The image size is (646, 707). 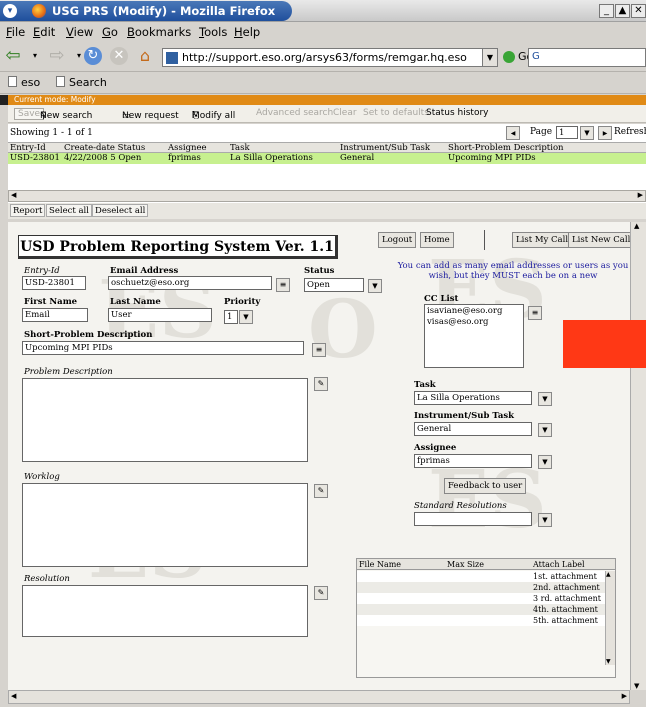 I want to click on bookmarks-toolbar: eso Search, so click(x=323, y=83).